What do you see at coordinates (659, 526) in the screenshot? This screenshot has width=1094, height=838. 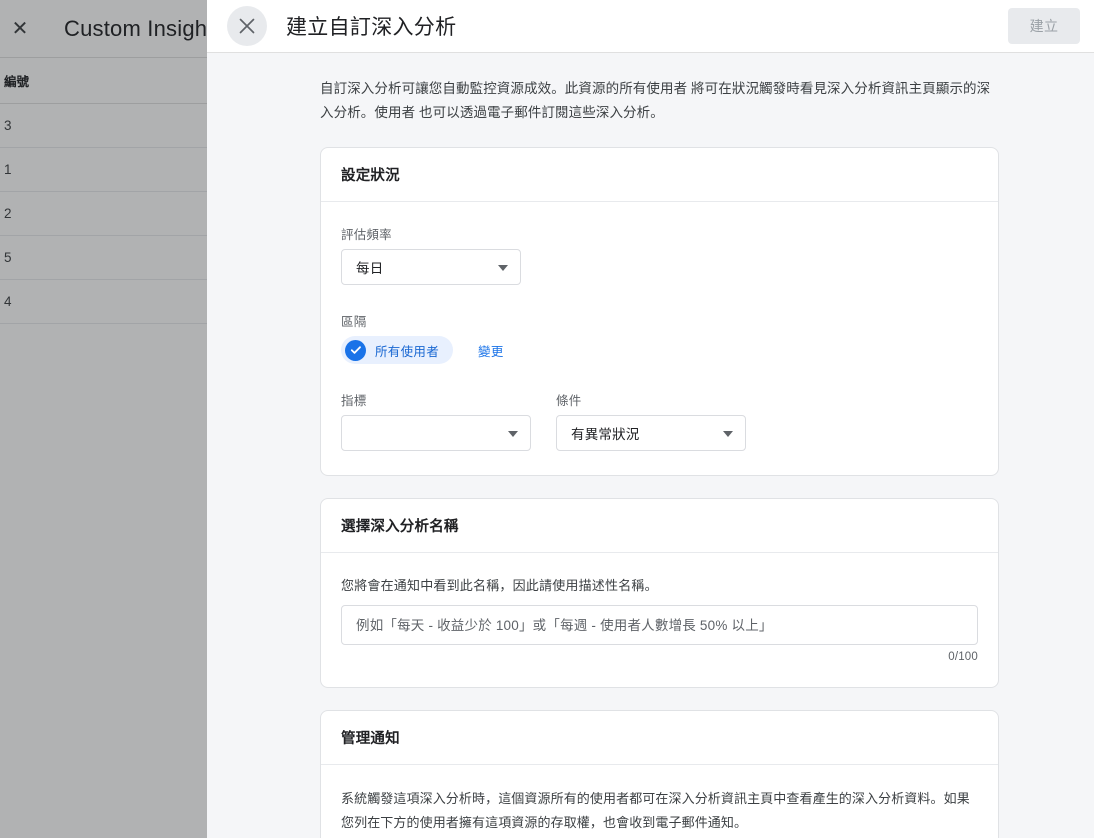 I see `insight-name-card-heading: 選擇深入分析名稱` at bounding box center [659, 526].